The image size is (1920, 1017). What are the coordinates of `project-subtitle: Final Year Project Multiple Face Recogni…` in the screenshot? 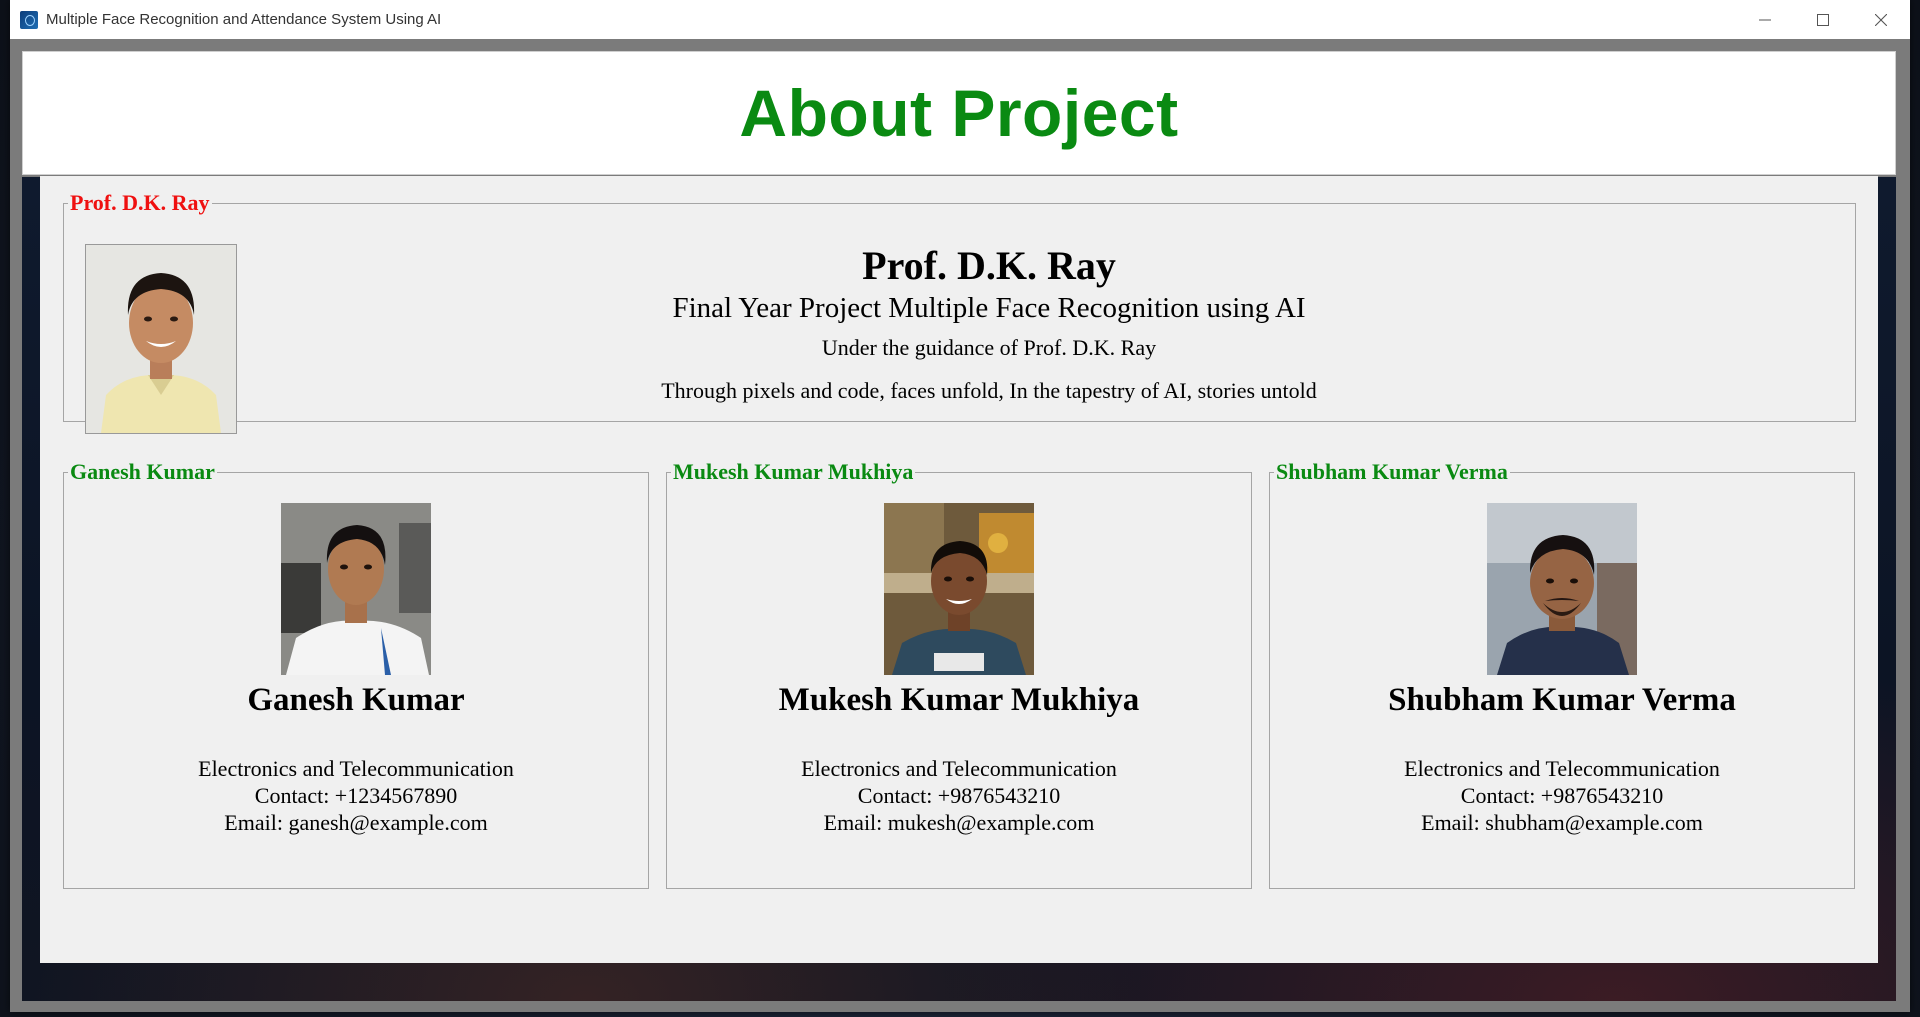 It's located at (989, 308).